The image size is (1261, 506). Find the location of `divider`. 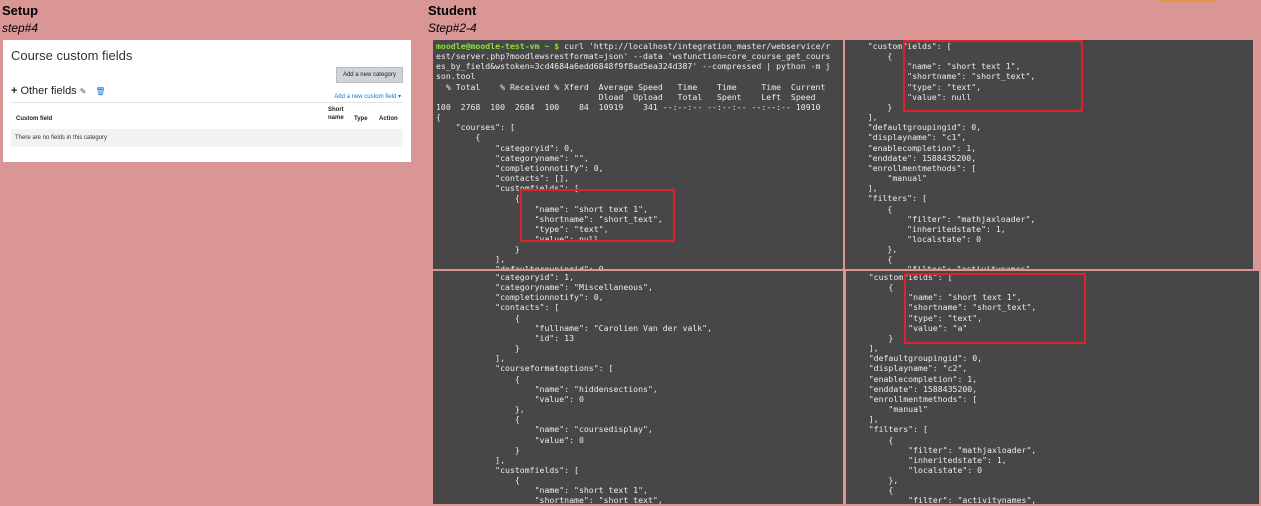

divider is located at coordinates (207, 102).